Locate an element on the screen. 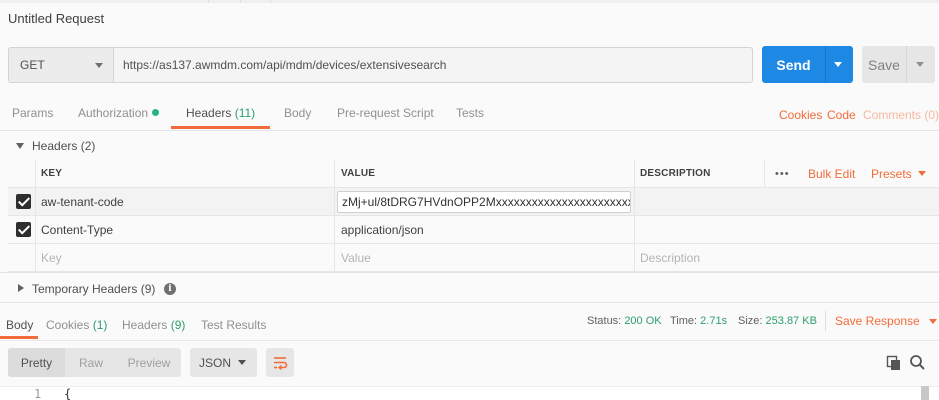 This screenshot has width=939, height=400. response-size: Size: 253.87 KB is located at coordinates (777, 321).